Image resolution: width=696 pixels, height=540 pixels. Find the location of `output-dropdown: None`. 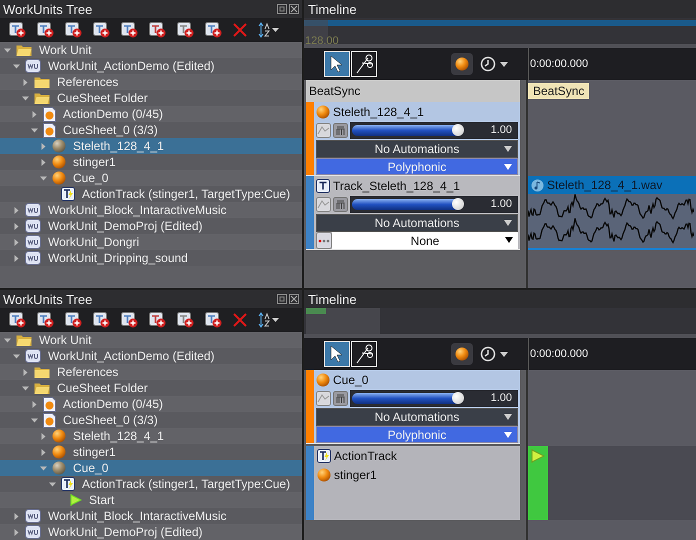

output-dropdown: None is located at coordinates (425, 240).